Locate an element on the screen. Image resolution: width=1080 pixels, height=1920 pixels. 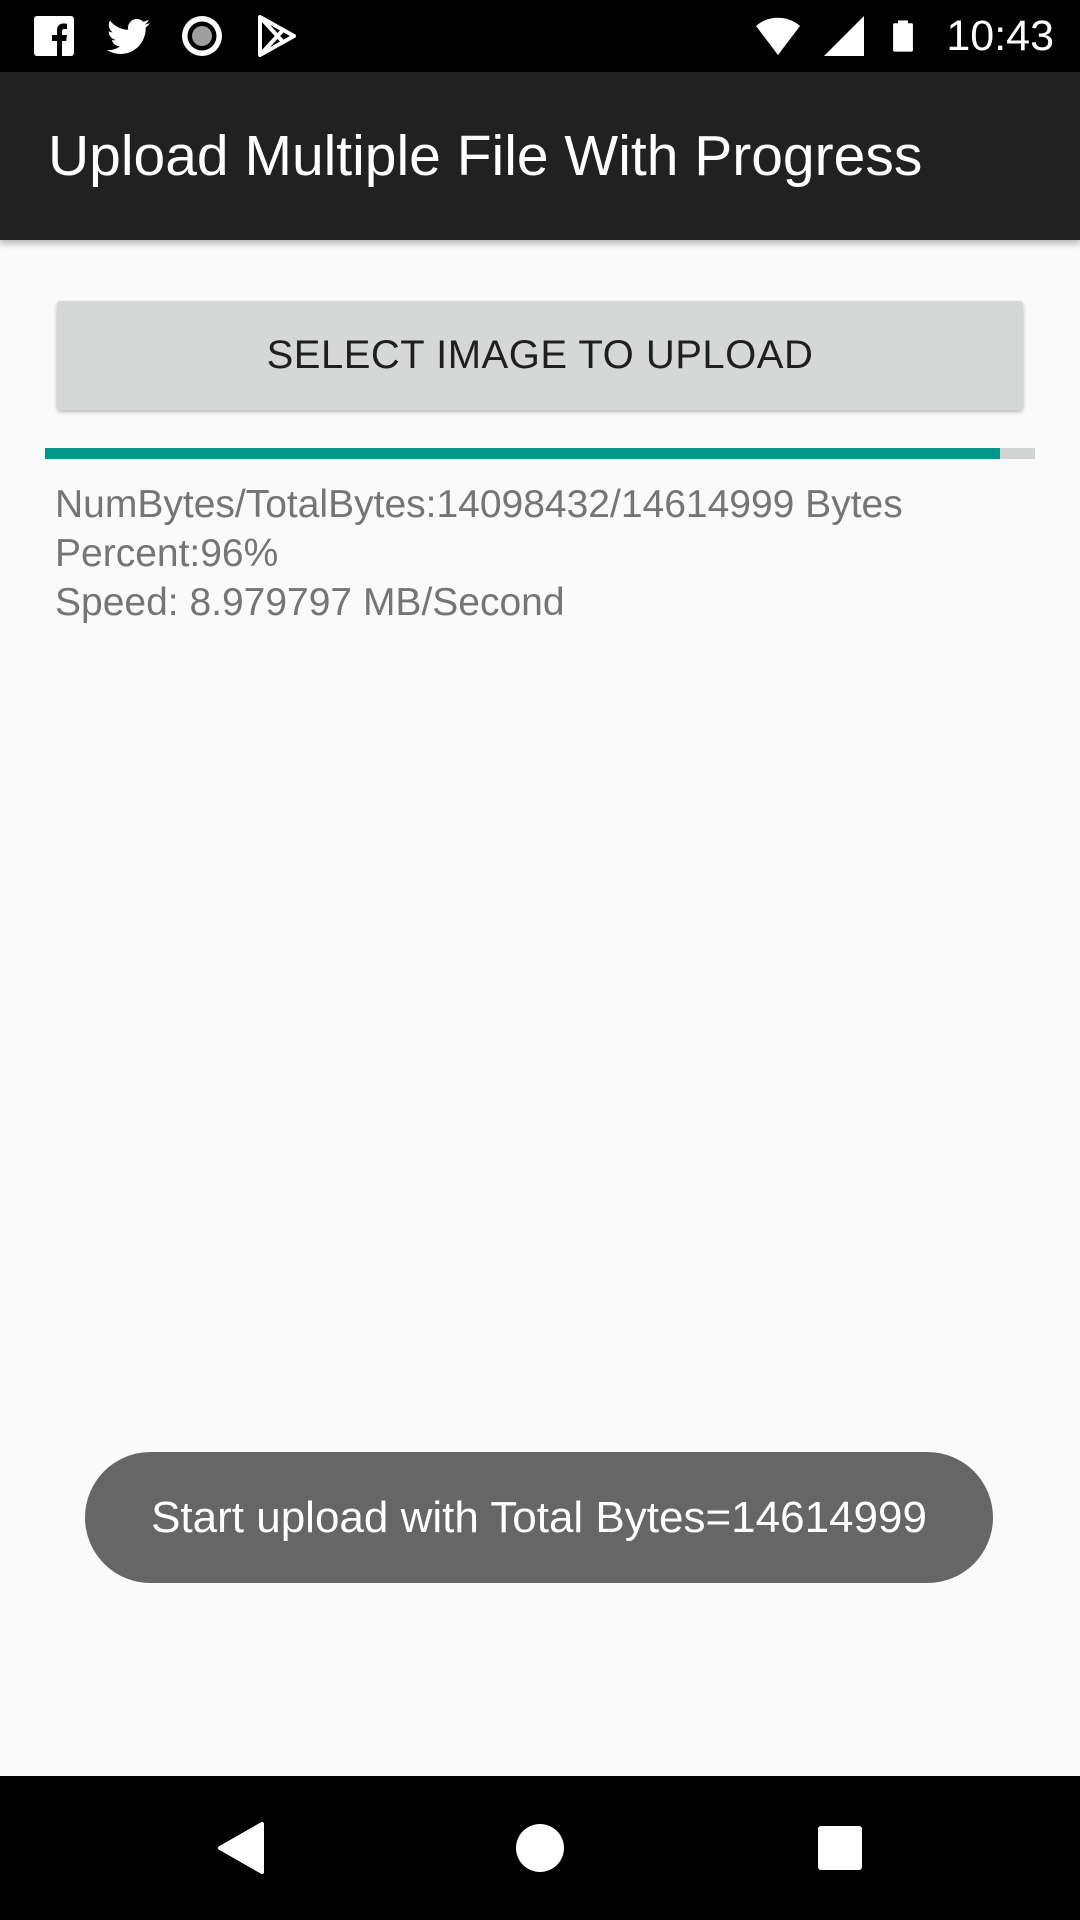
upload-progress-fill is located at coordinates (523, 453).